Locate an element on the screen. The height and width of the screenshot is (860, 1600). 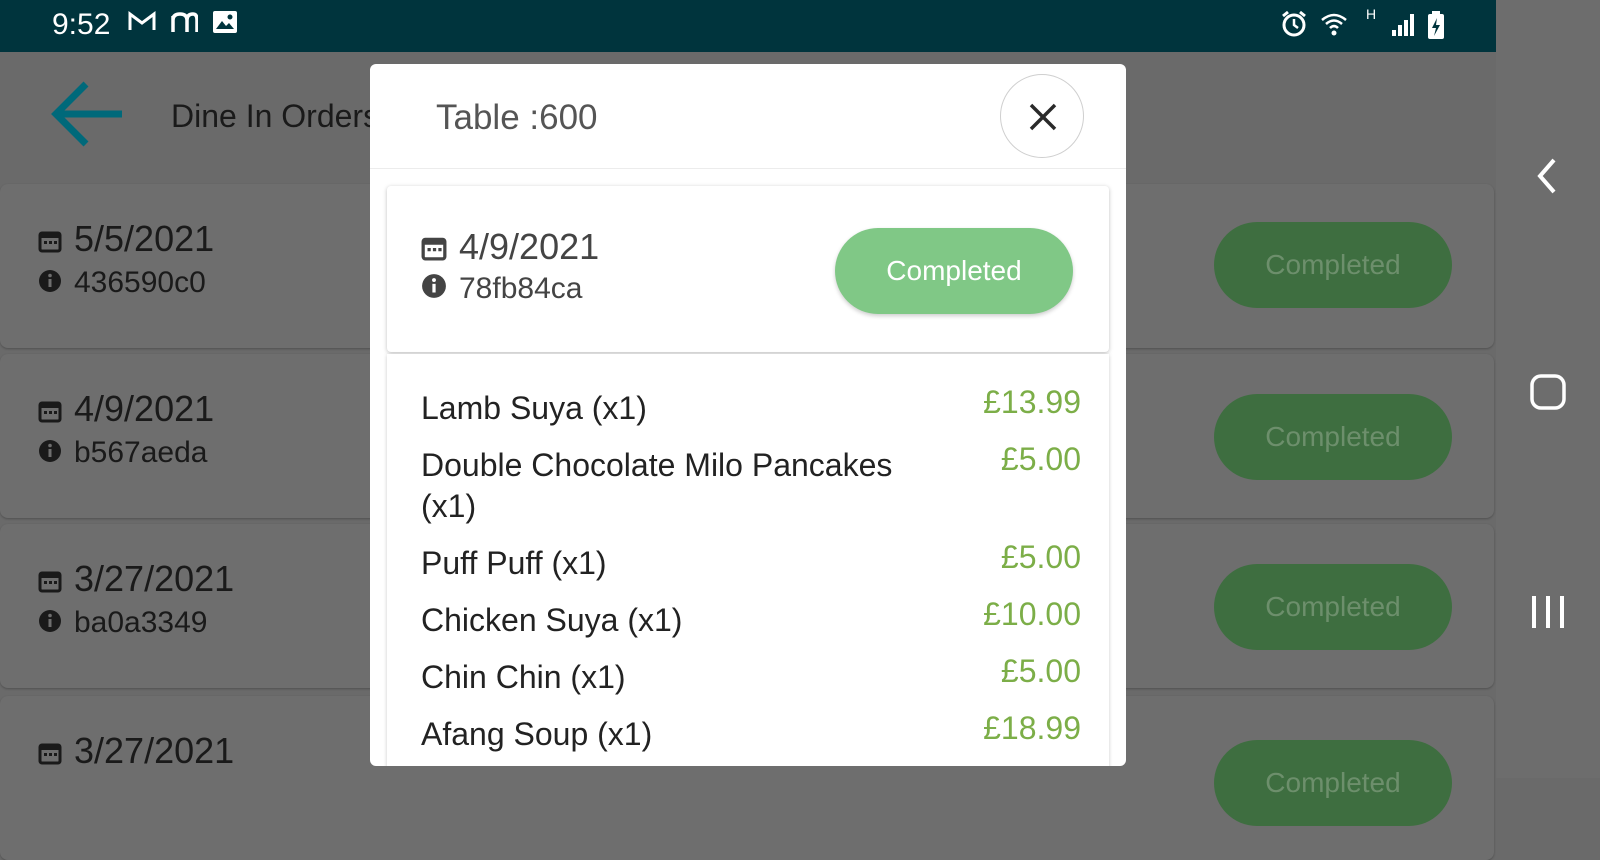
list-item: Chicken Suya (x1) £10.00 is located at coordinates (751, 617).